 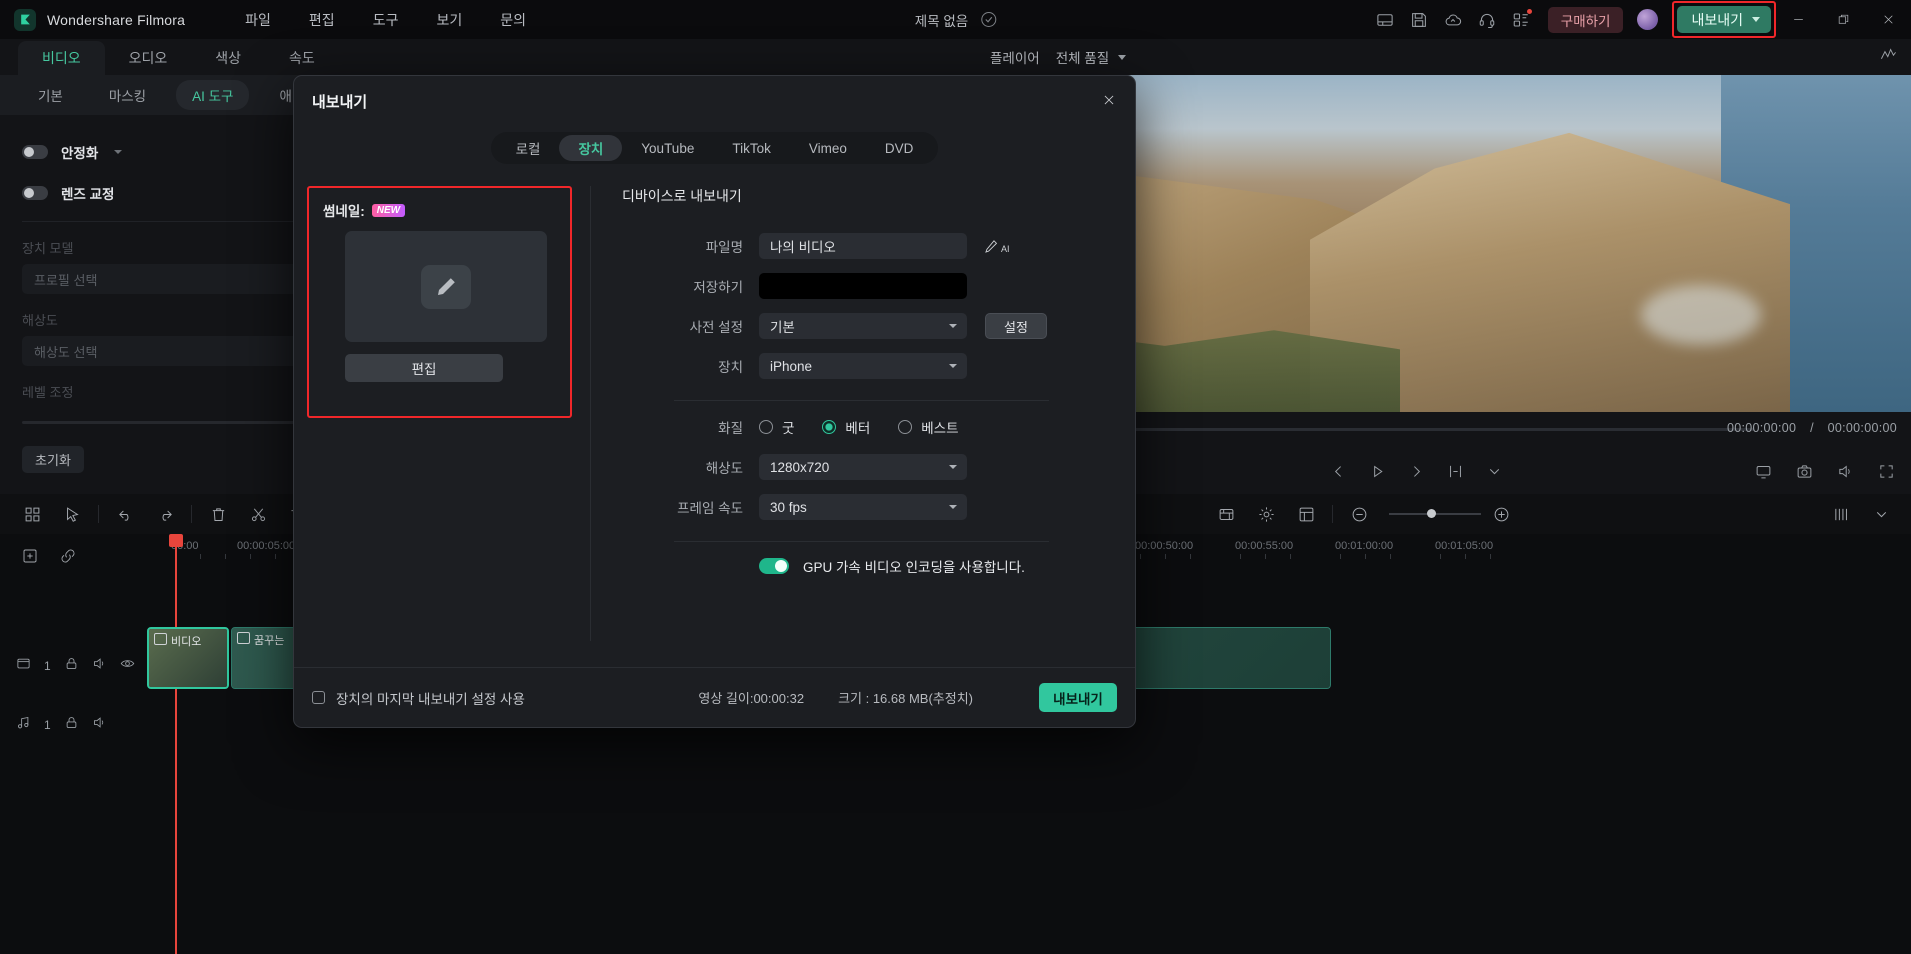 What do you see at coordinates (1226, 514) in the screenshot?
I see `markers-icon` at bounding box center [1226, 514].